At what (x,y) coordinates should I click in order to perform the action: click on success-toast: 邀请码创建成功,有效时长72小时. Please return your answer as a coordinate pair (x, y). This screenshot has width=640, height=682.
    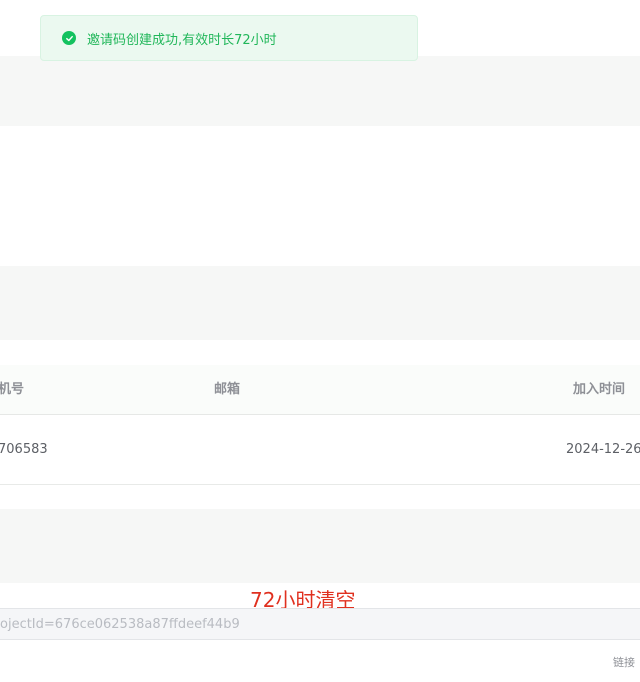
    Looking at the image, I should click on (229, 38).